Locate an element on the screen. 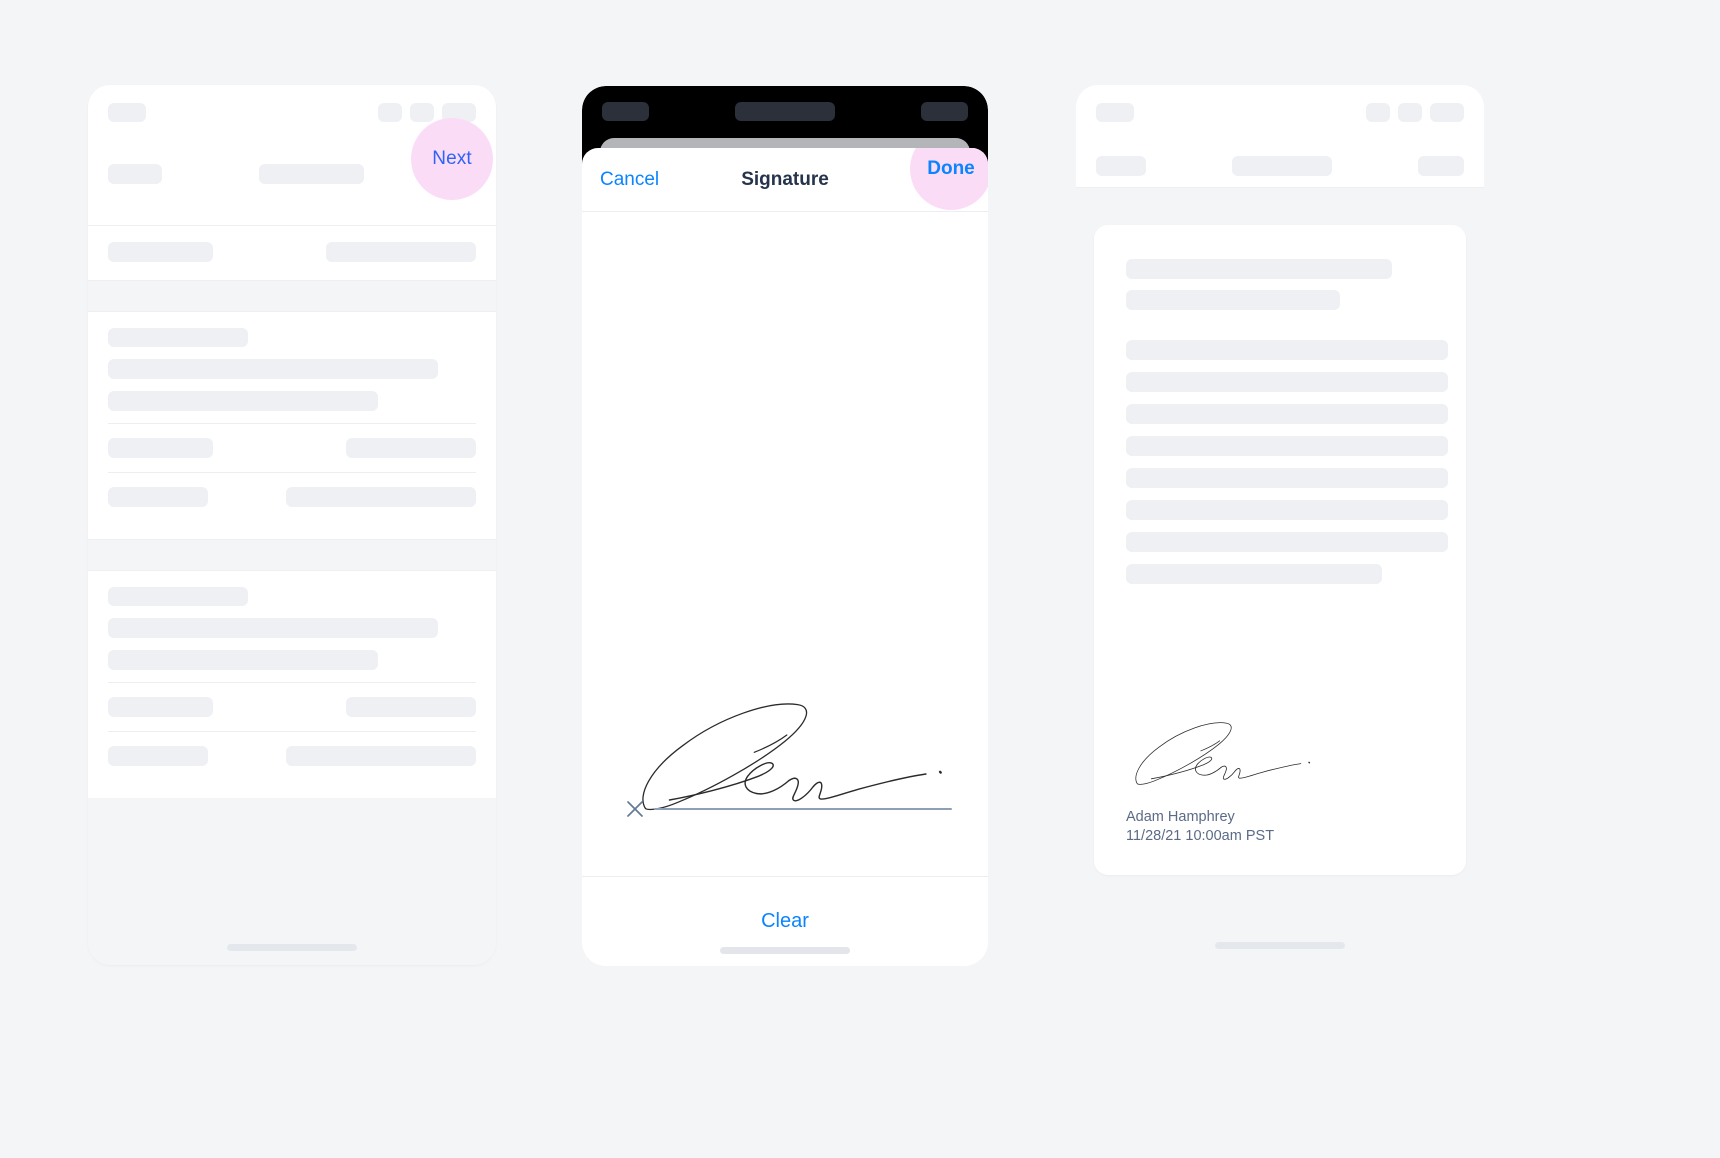  section-1-rows is located at coordinates (292, 472).